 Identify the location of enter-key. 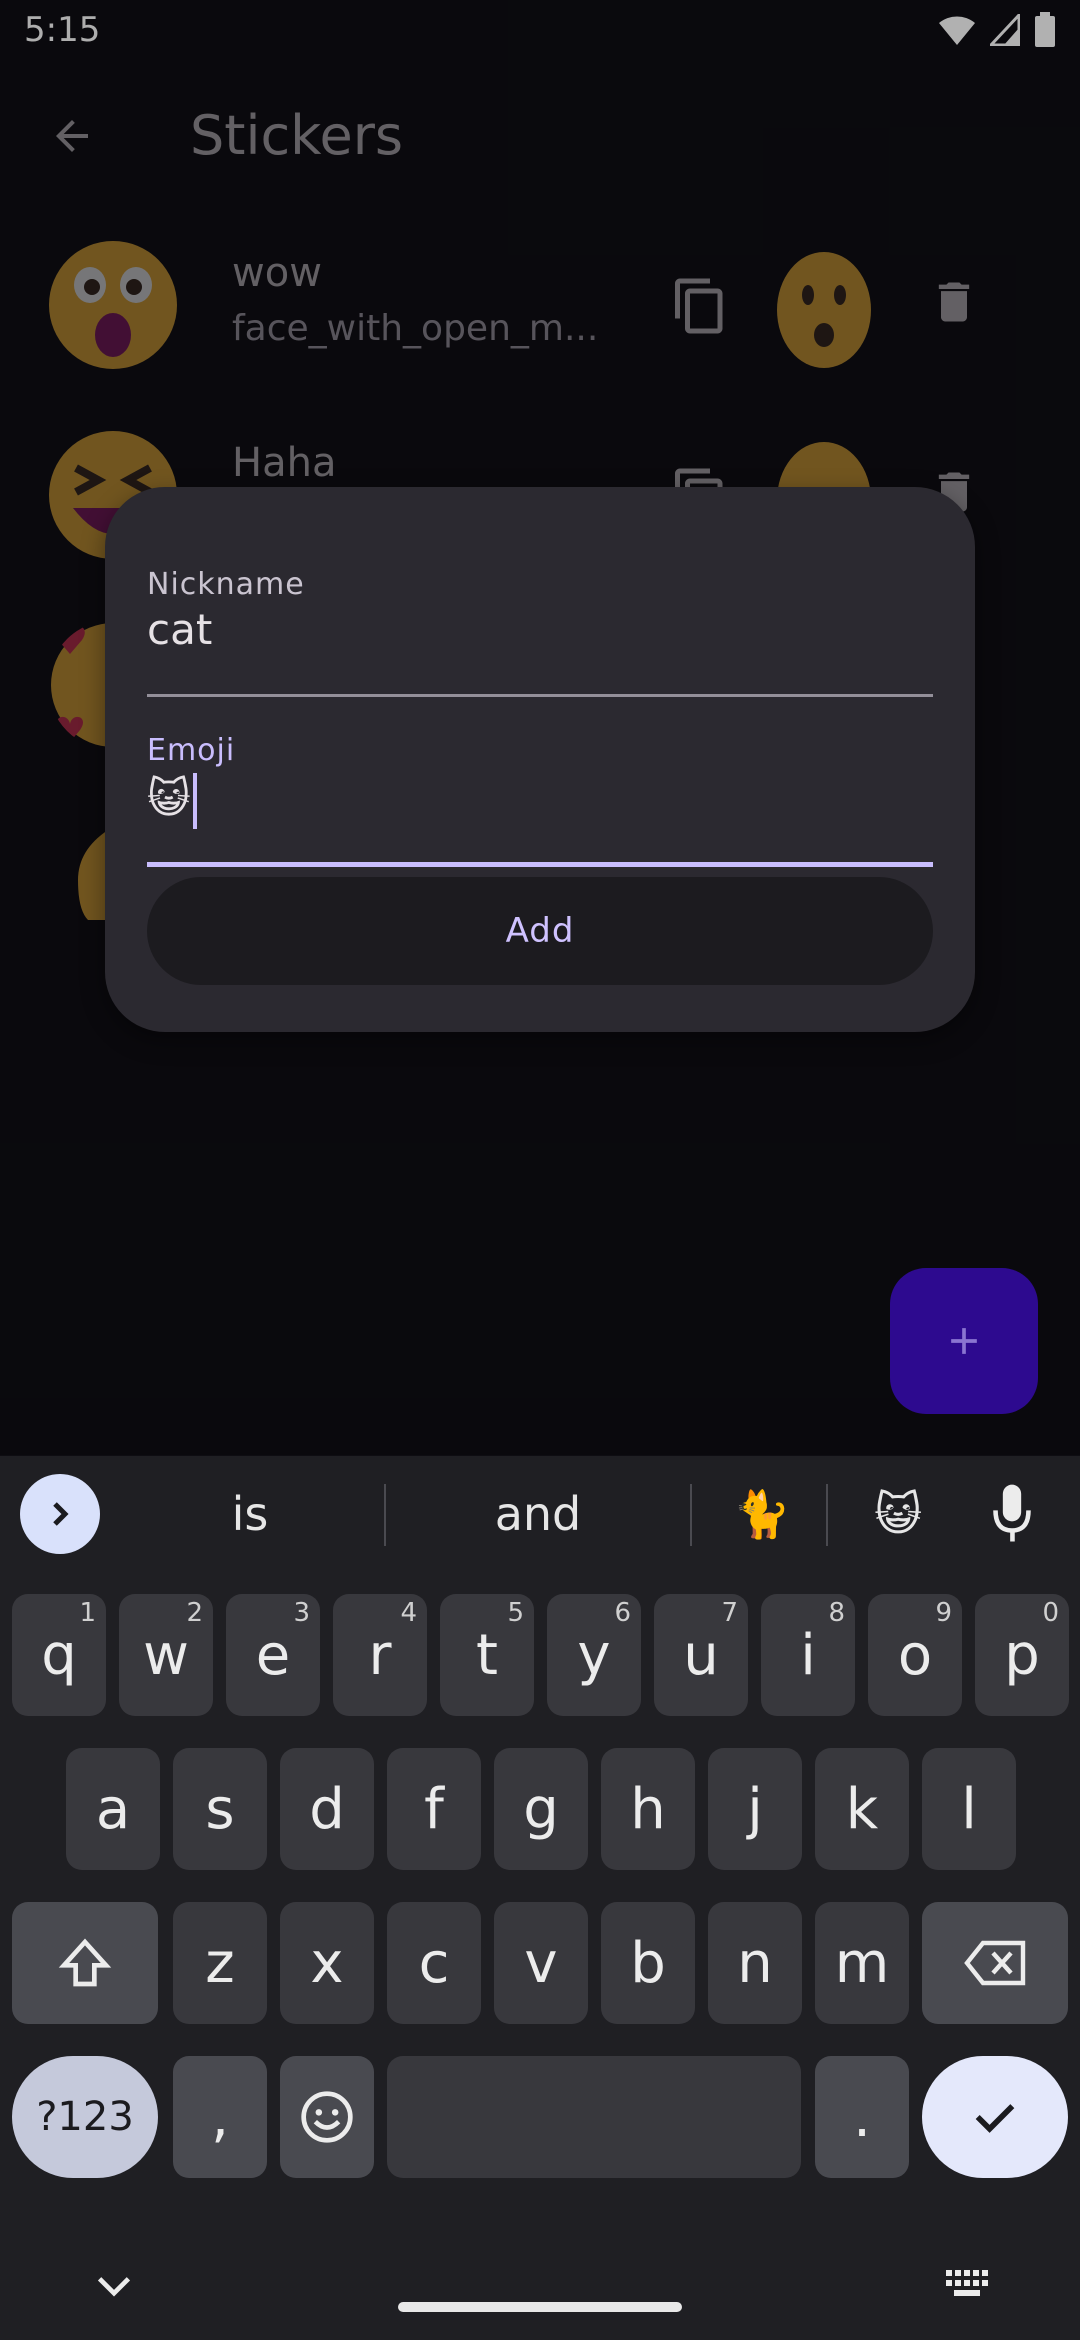
(995, 2117).